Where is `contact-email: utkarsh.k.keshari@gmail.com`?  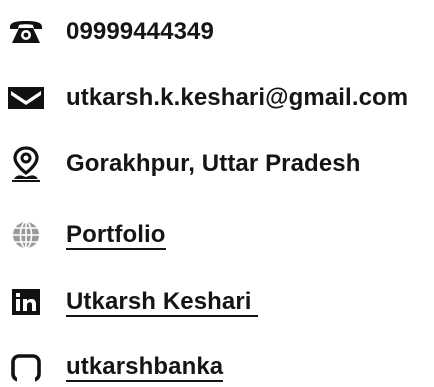
contact-email: utkarsh.k.keshari@gmail.com is located at coordinates (217, 98).